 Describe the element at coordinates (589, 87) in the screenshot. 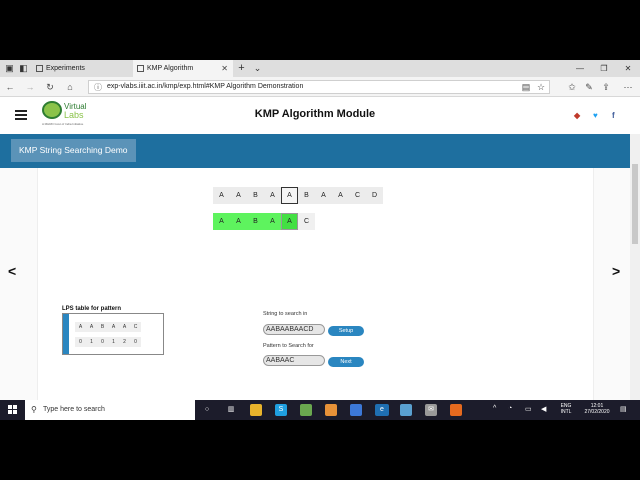

I see `pen-icon: ✎` at that location.